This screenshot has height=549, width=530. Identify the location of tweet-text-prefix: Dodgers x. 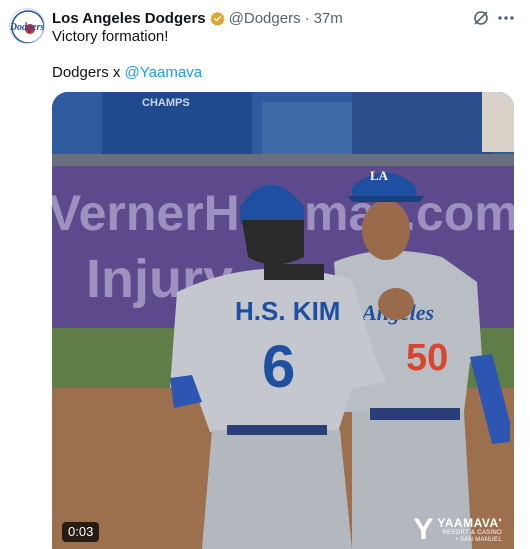
(88, 72).